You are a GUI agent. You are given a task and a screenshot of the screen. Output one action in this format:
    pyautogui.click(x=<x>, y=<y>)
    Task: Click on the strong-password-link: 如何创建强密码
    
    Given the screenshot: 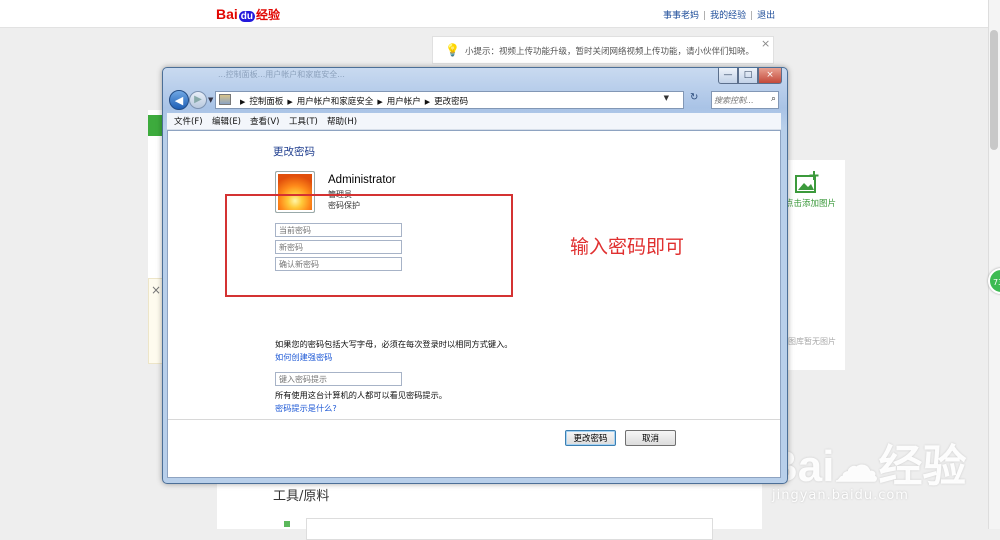 What is the action you would take?
    pyautogui.click(x=303, y=357)
    